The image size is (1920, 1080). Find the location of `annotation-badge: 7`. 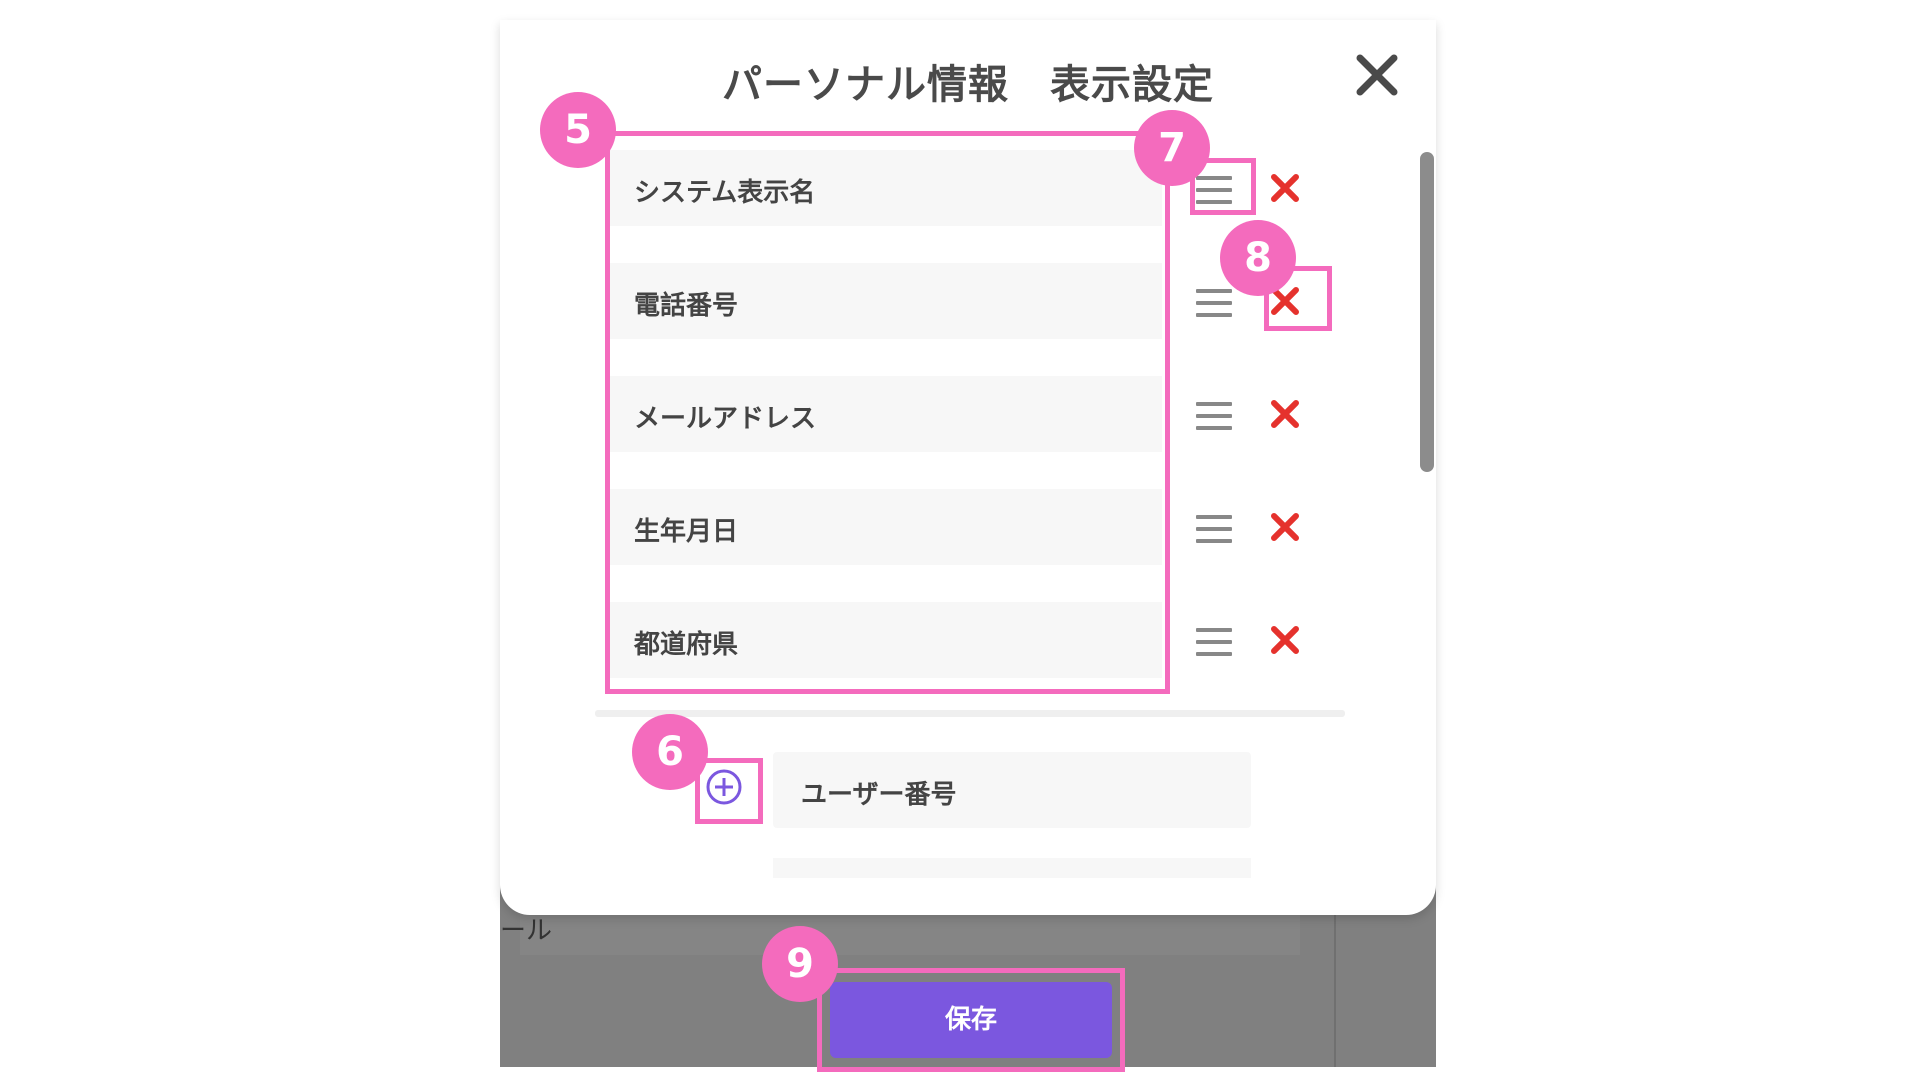

annotation-badge: 7 is located at coordinates (1172, 148).